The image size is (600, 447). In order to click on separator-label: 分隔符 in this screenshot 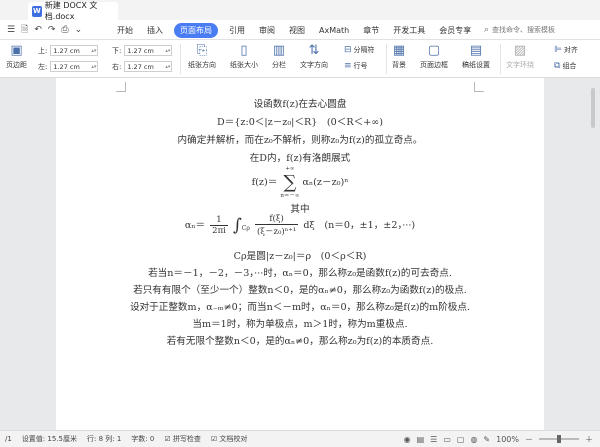, I will do `click(364, 50)`.